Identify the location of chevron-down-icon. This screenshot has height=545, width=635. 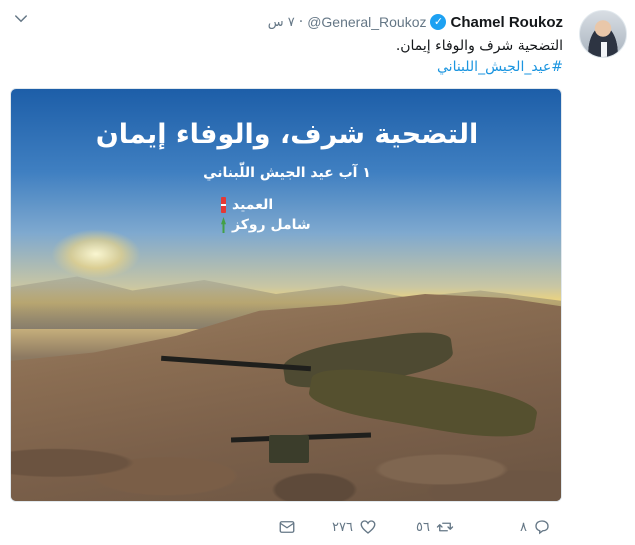
(21, 19).